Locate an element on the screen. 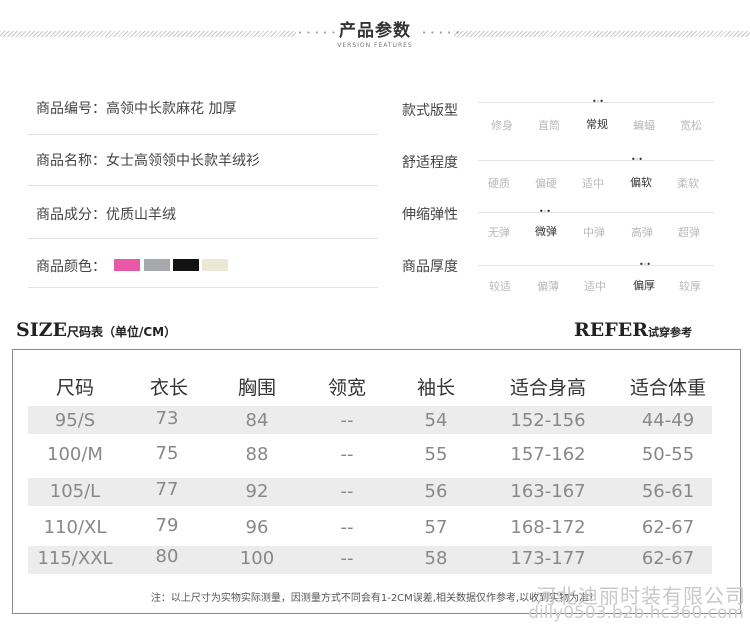 Image resolution: width=750 pixels, height=626 pixels. size-table-title: SIZE尺码表（单位/CM） is located at coordinates (96, 330).